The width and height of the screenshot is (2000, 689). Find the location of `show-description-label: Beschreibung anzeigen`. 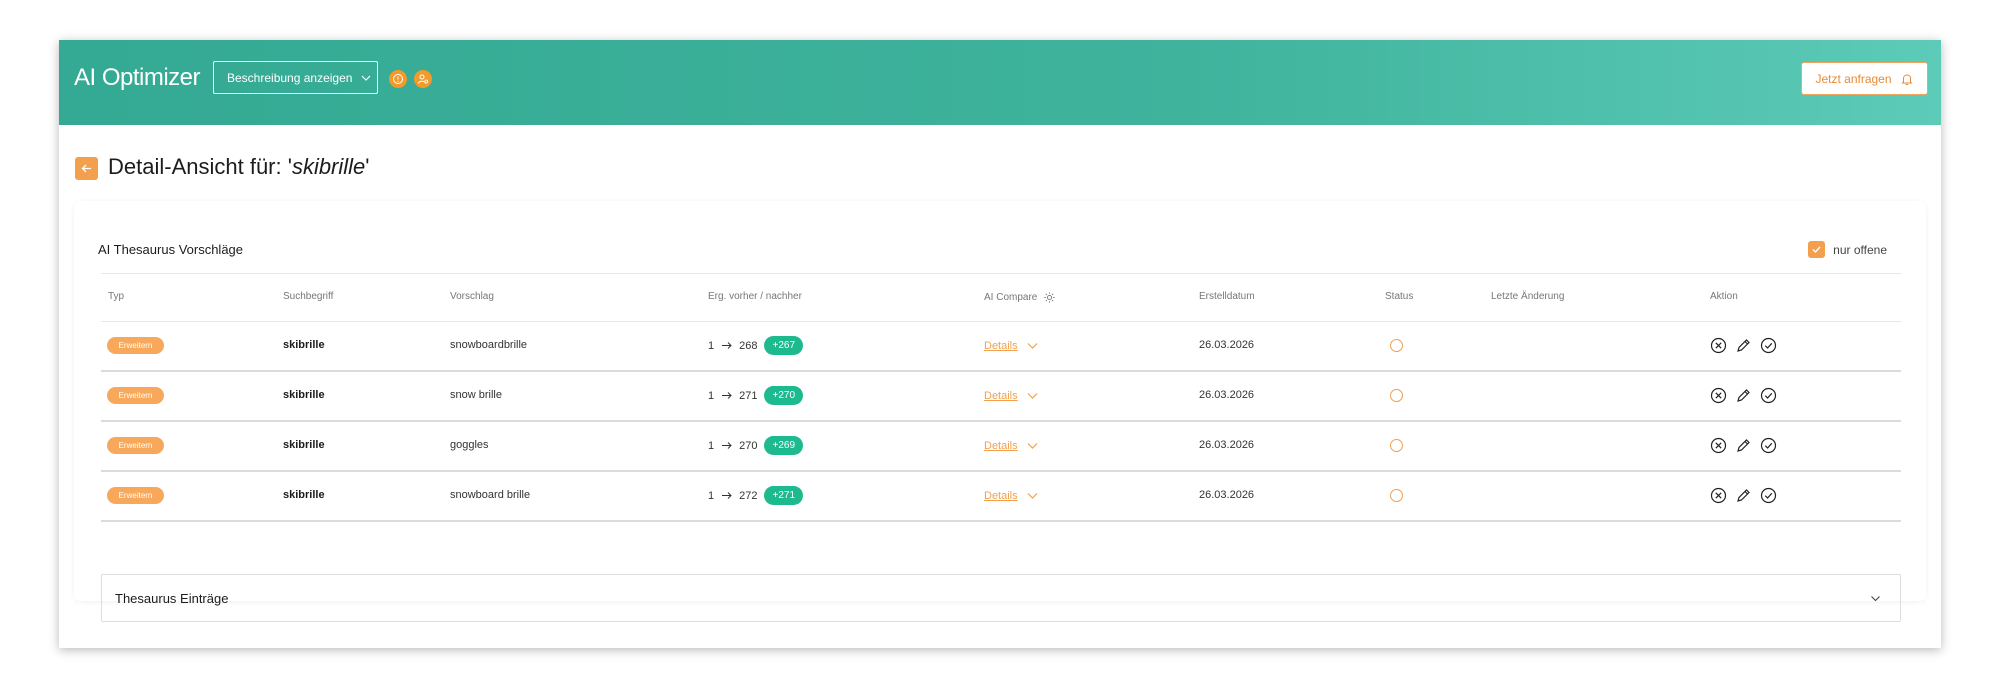

show-description-label: Beschreibung anzeigen is located at coordinates (290, 77).